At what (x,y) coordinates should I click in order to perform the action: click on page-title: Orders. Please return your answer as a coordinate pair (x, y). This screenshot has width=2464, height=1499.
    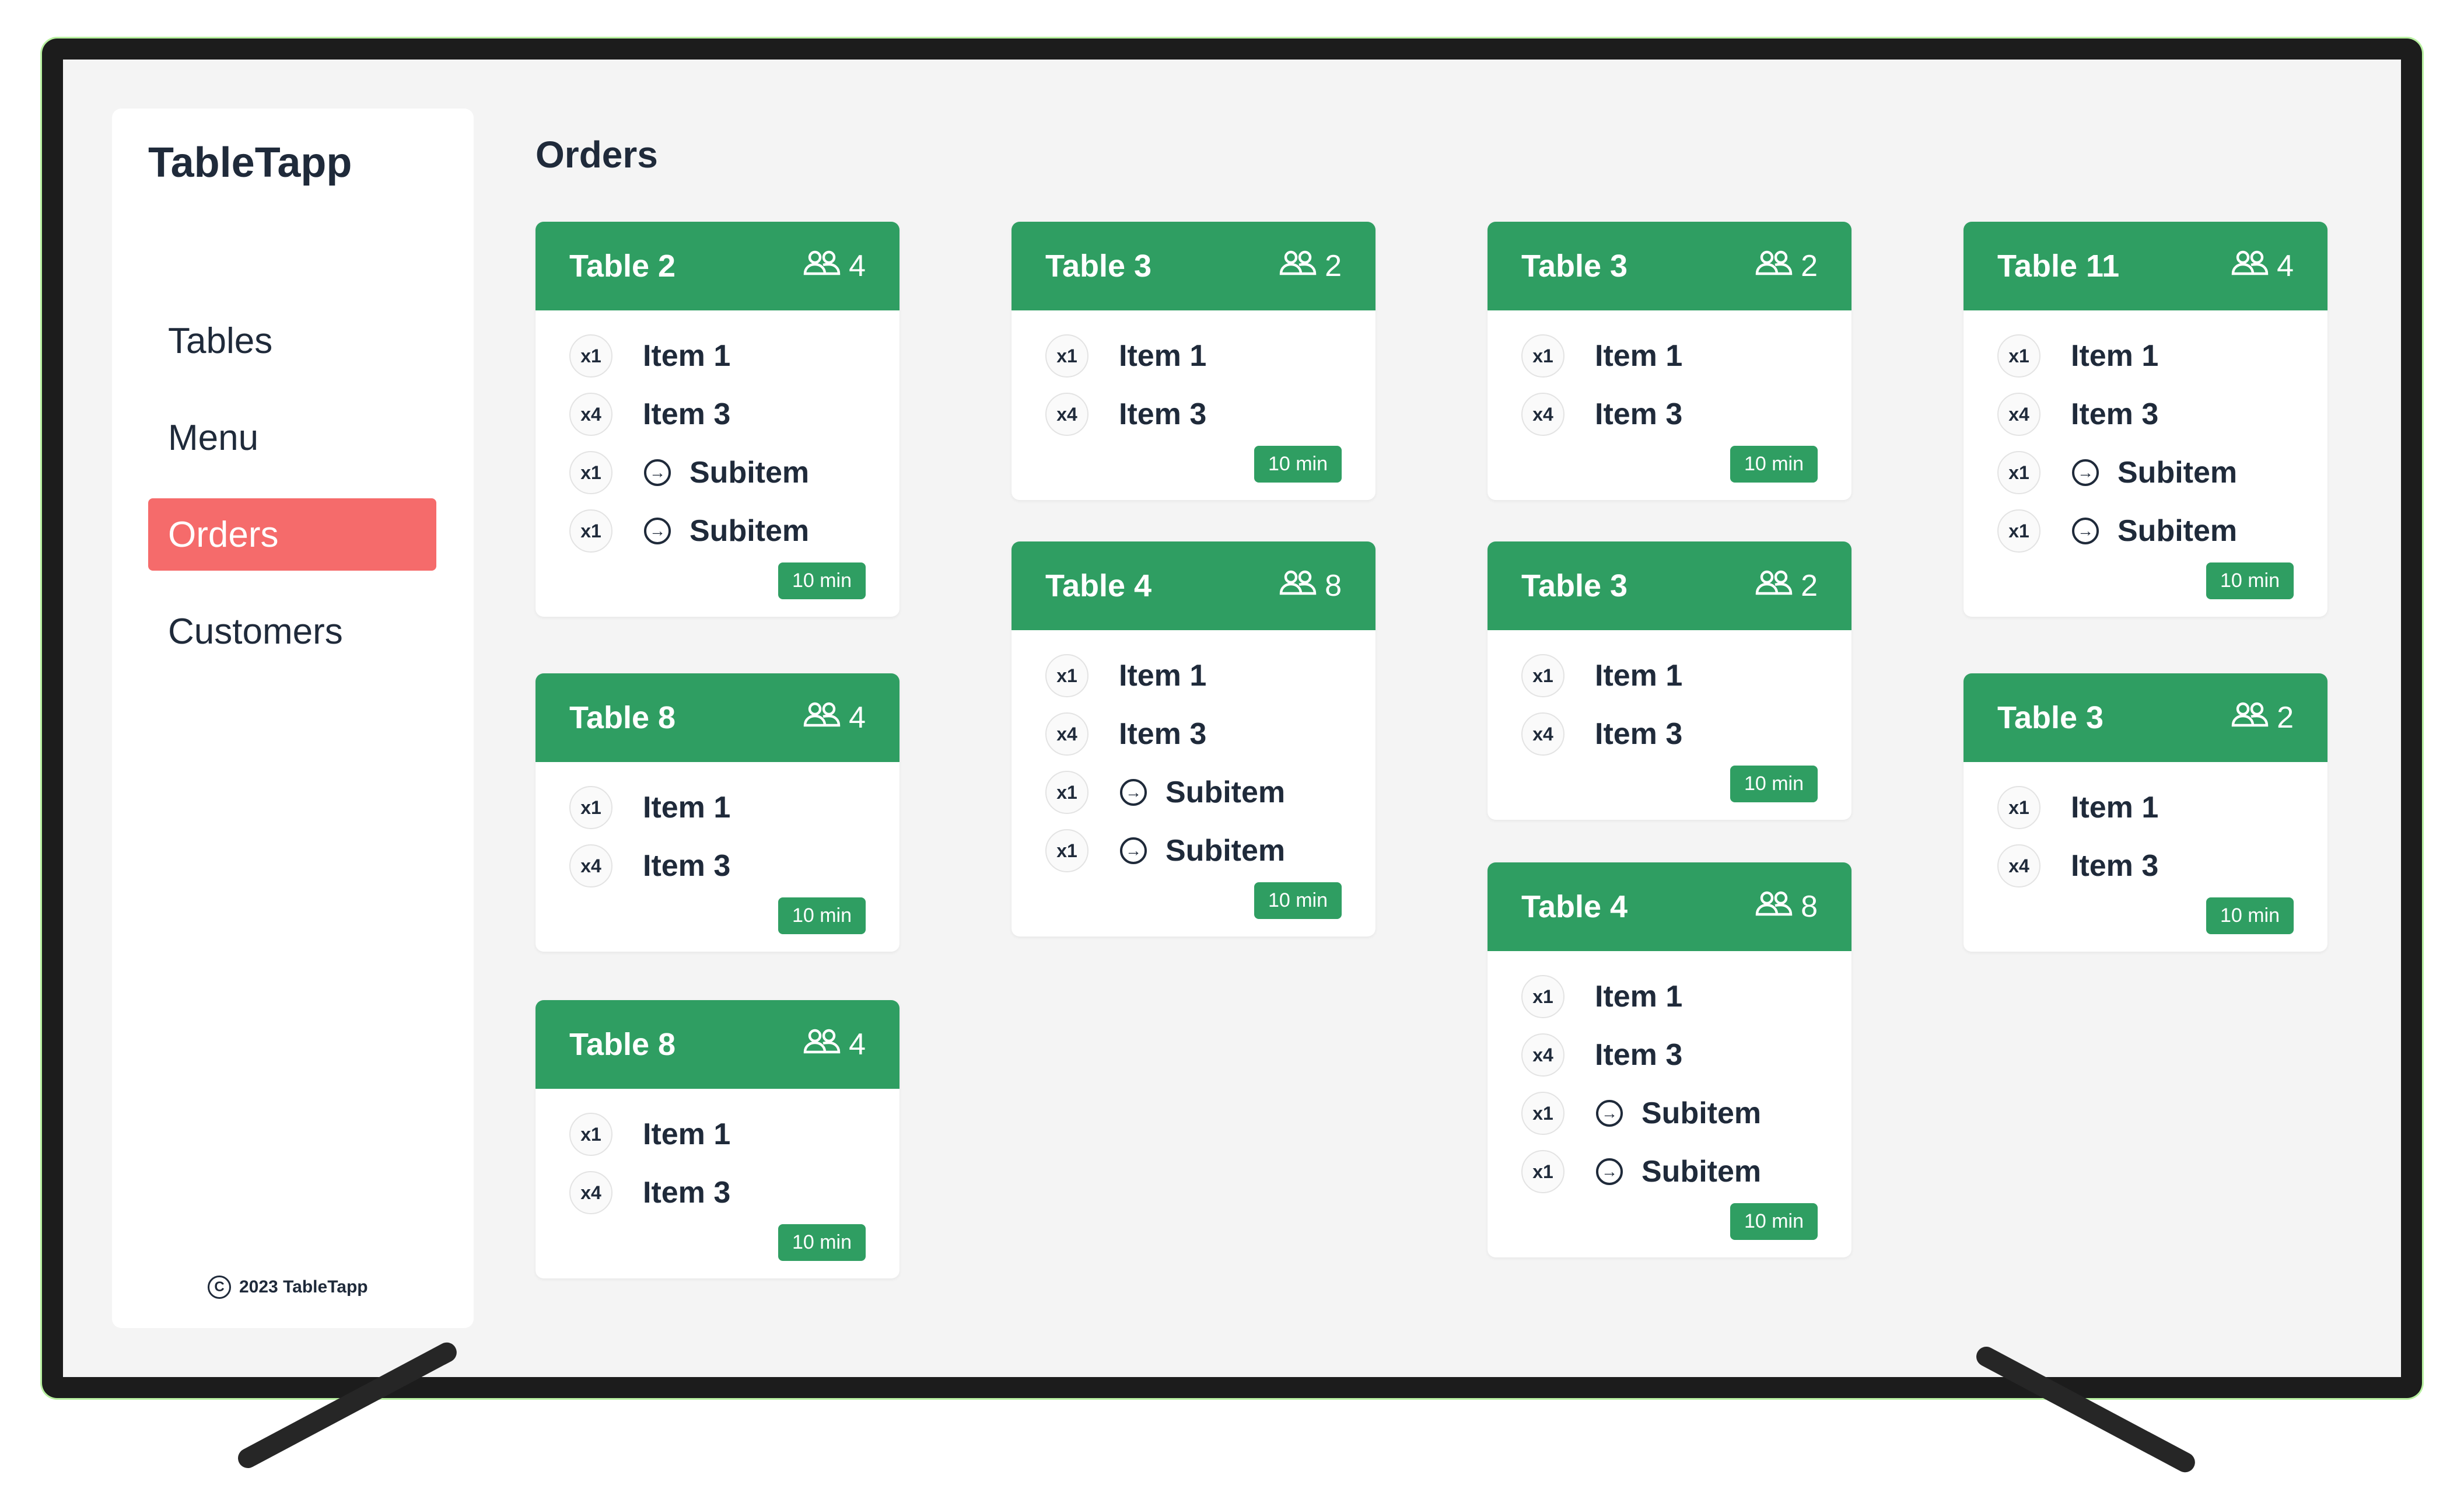
    Looking at the image, I should click on (597, 155).